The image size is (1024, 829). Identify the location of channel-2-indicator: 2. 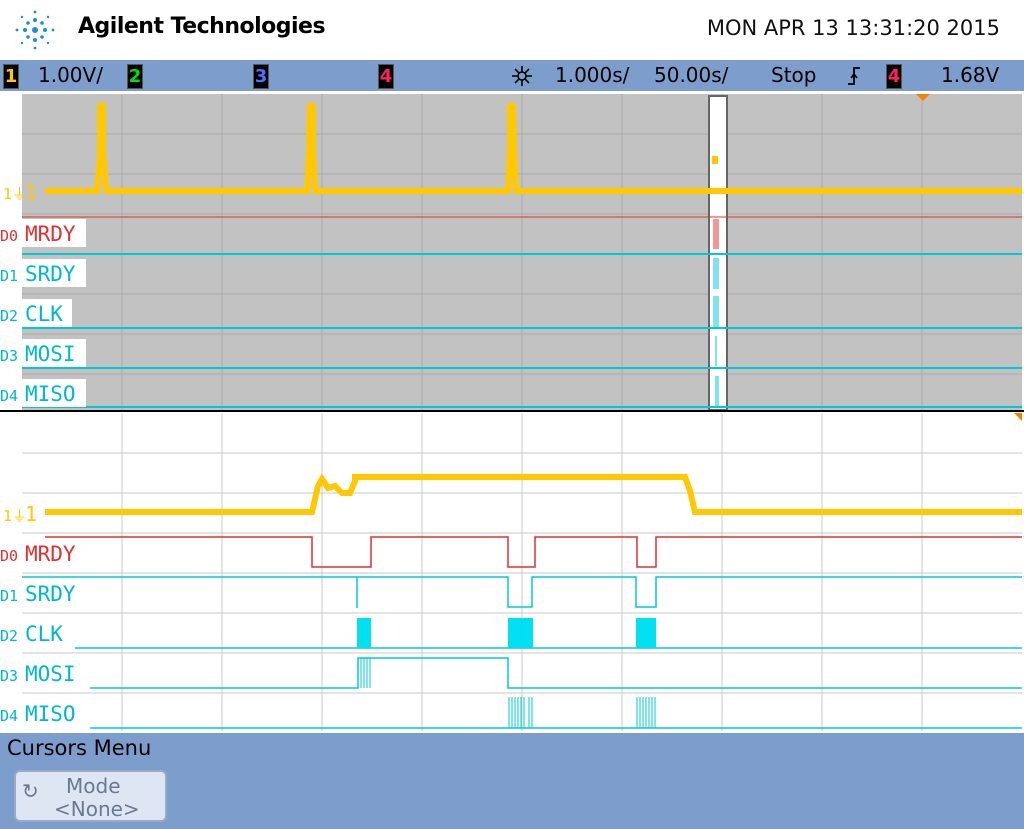
(135, 76).